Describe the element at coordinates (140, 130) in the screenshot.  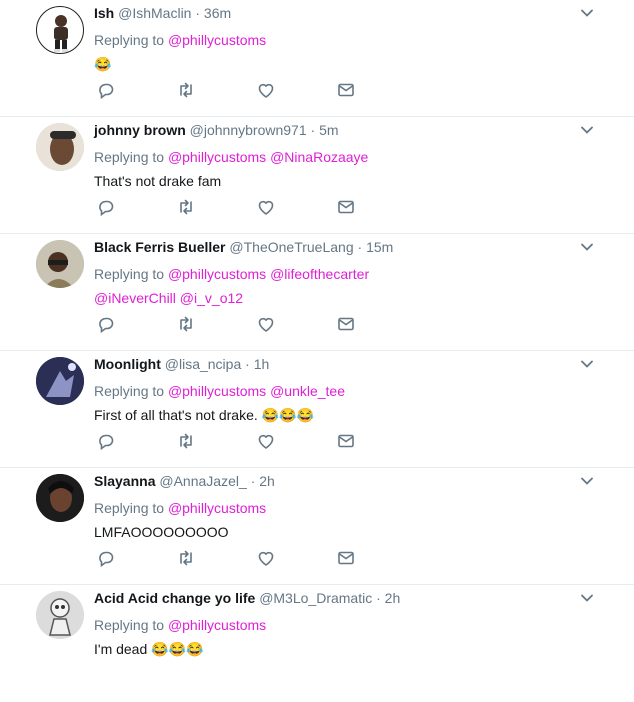
I see `display-name: johnny brown` at that location.